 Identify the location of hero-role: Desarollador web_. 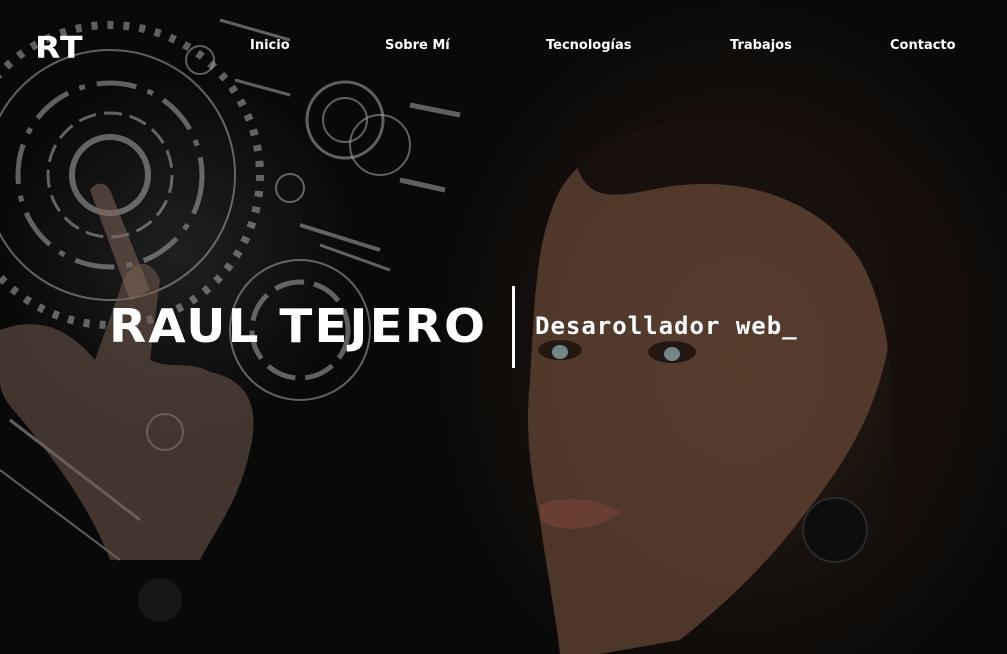
(666, 326).